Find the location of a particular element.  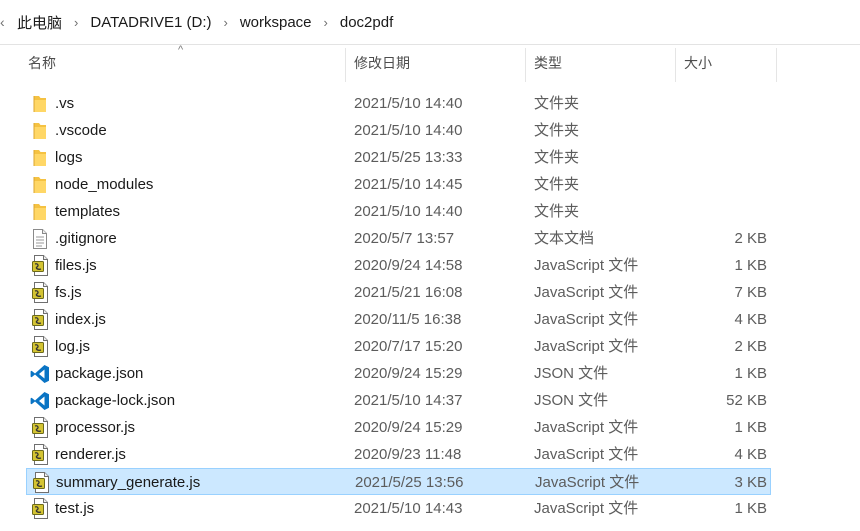

file-modified-date: 2020/7/17 15:20 is located at coordinates (408, 346).